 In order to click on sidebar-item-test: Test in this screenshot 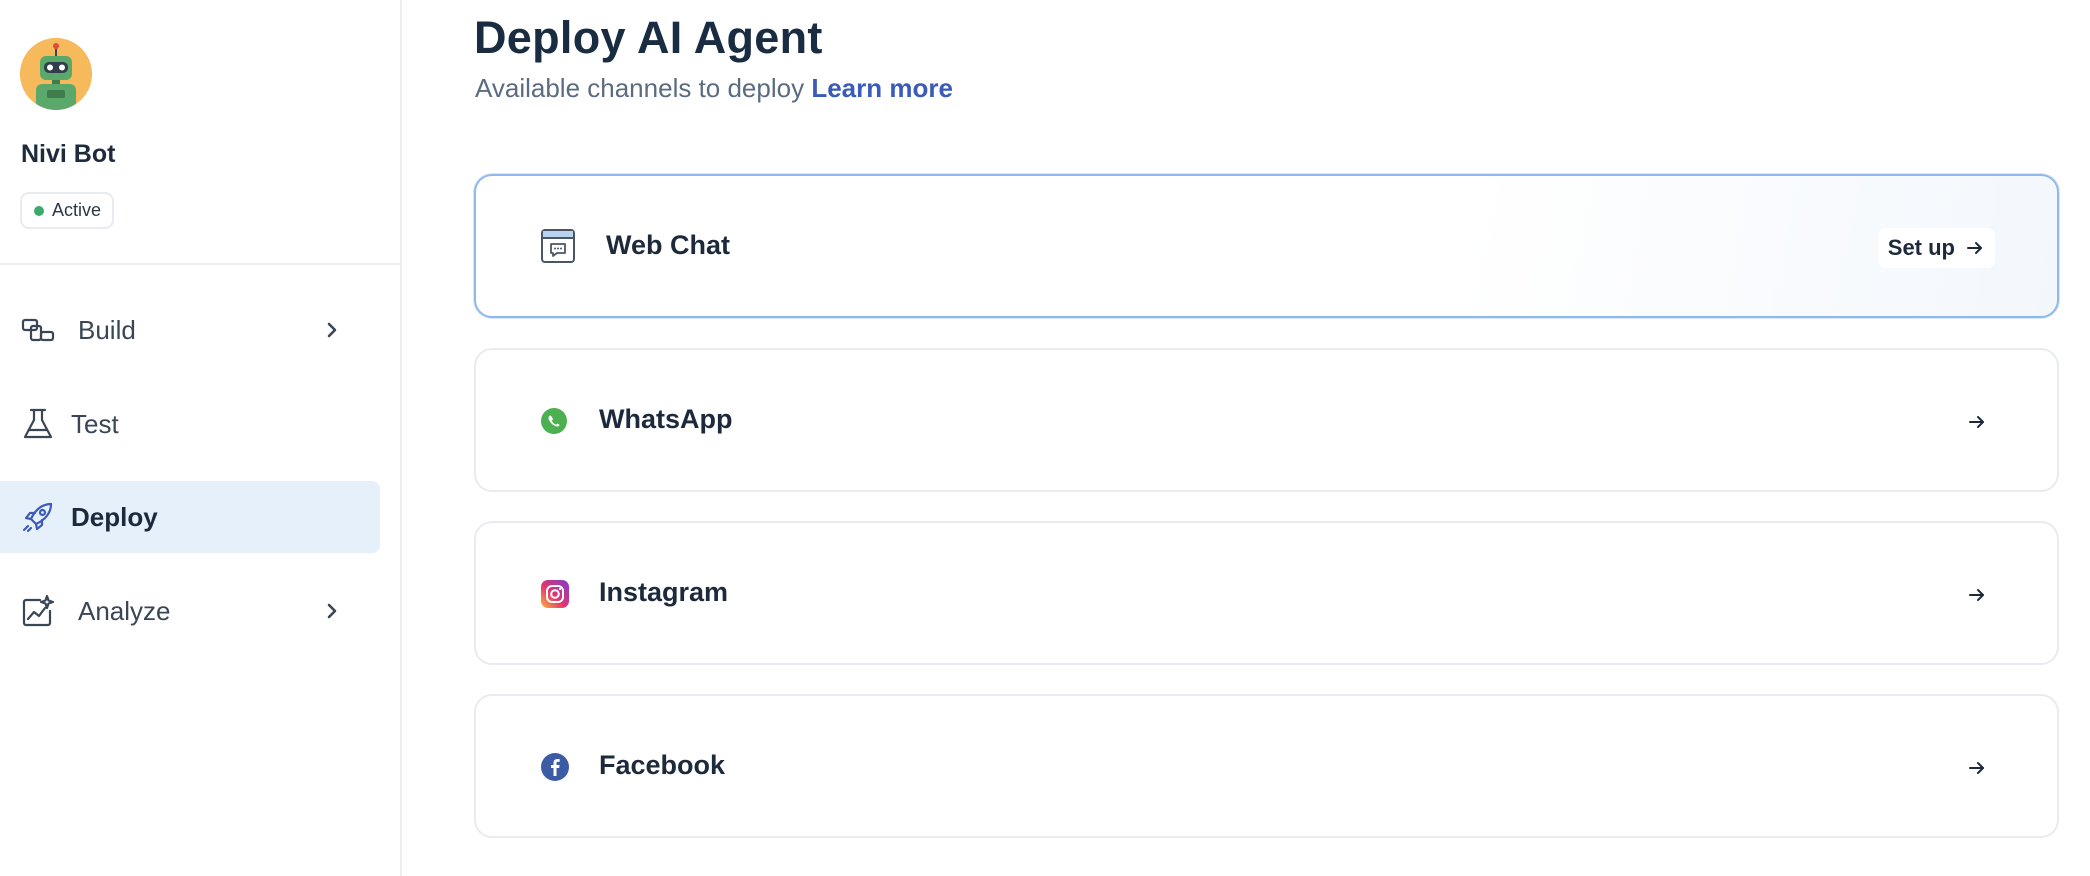, I will do `click(190, 424)`.